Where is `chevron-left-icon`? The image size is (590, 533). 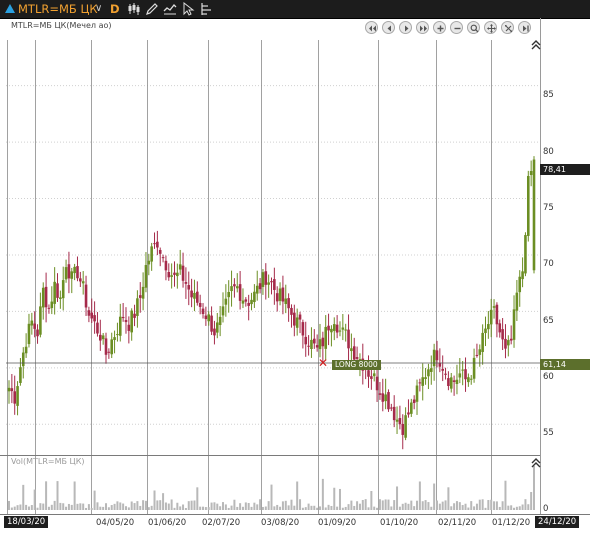
chevron-left-icon is located at coordinates (389, 28).